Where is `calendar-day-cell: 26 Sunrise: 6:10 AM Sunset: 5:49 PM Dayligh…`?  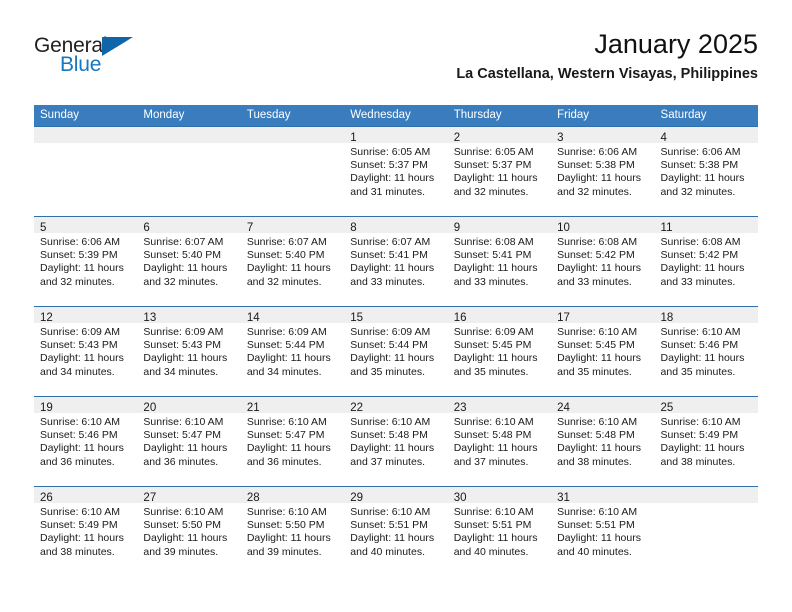 calendar-day-cell: 26 Sunrise: 6:10 AM Sunset: 5:49 PM Dayligh… is located at coordinates (86, 531).